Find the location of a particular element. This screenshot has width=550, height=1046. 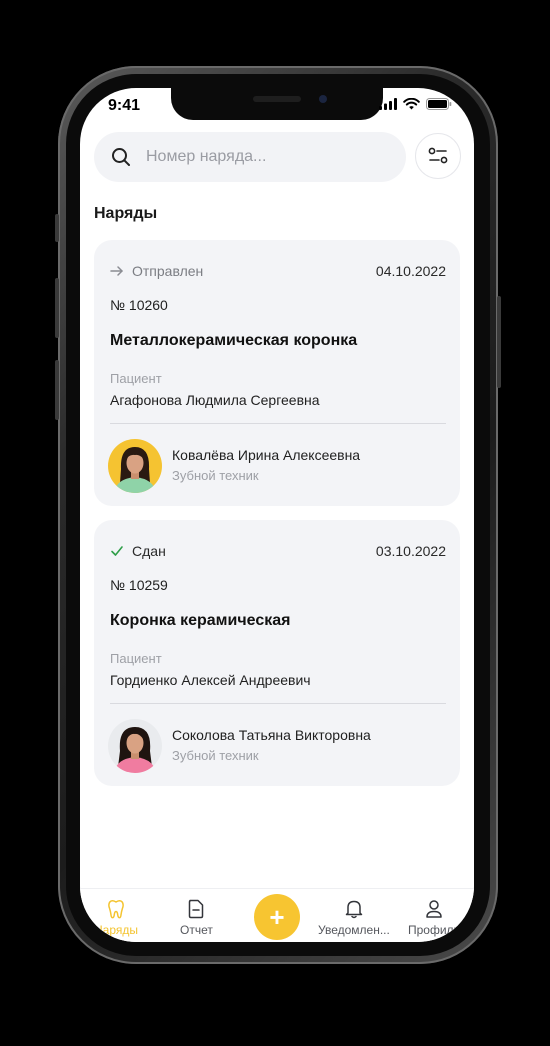

wifi-icon is located at coordinates (411, 104).